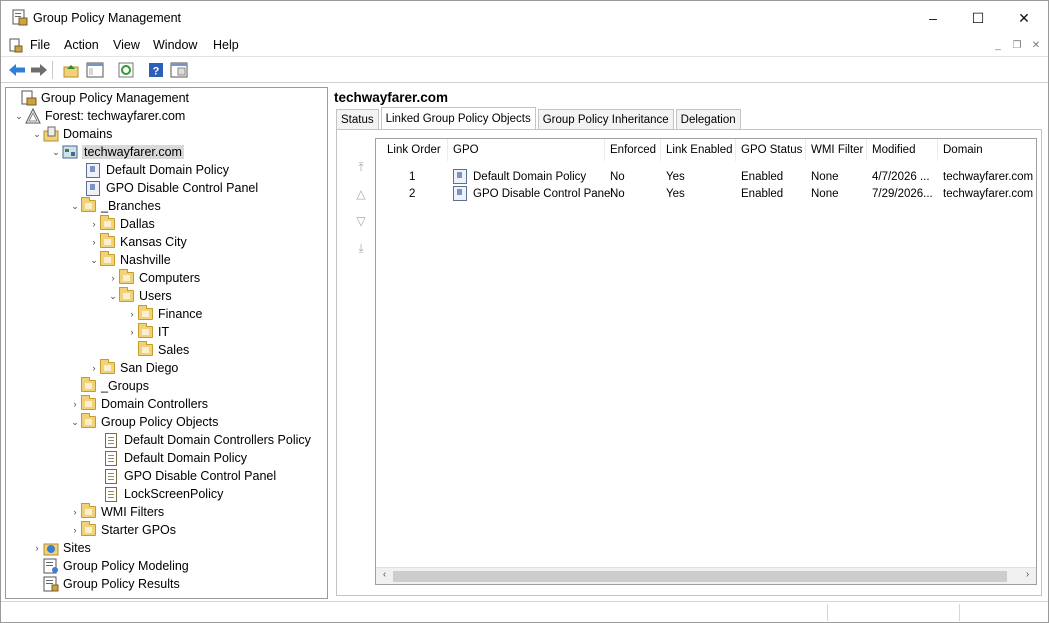 The width and height of the screenshot is (1049, 623). I want to click on tree-gpo-default-domain-policy: Default Domain Policy, so click(176, 458).